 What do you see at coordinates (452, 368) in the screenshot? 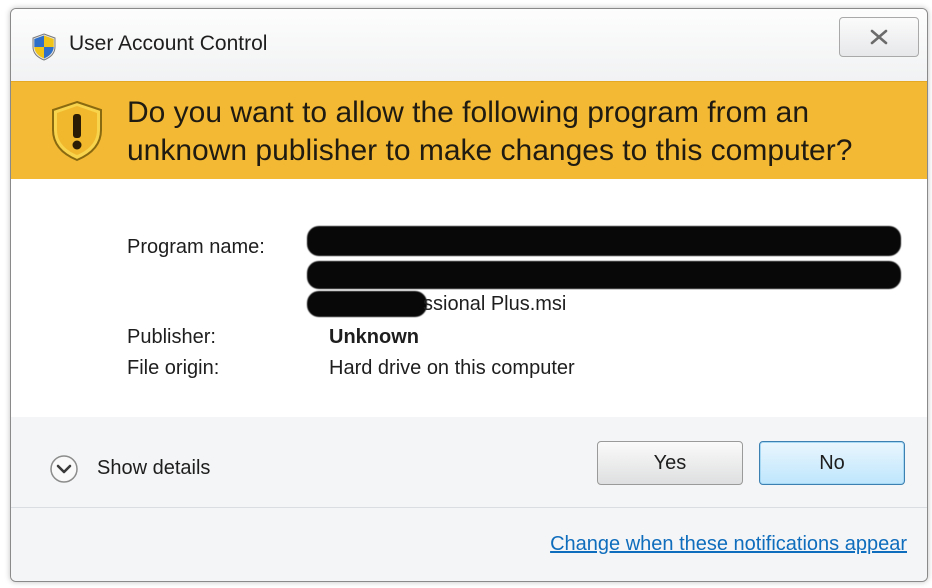
I see `file-origin-value: Hard drive on this computer` at bounding box center [452, 368].